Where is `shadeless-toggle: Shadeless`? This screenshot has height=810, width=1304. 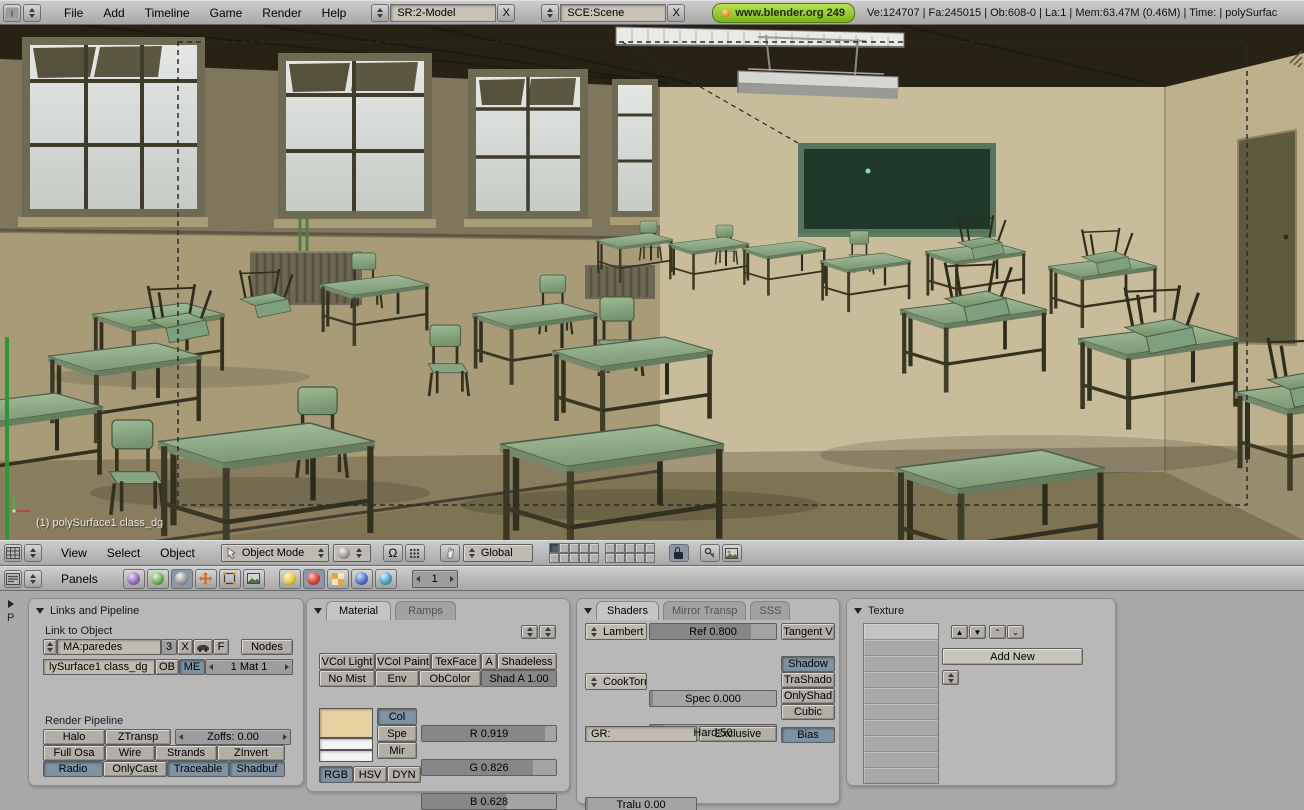
shadeless-toggle: Shadeless is located at coordinates (527, 661).